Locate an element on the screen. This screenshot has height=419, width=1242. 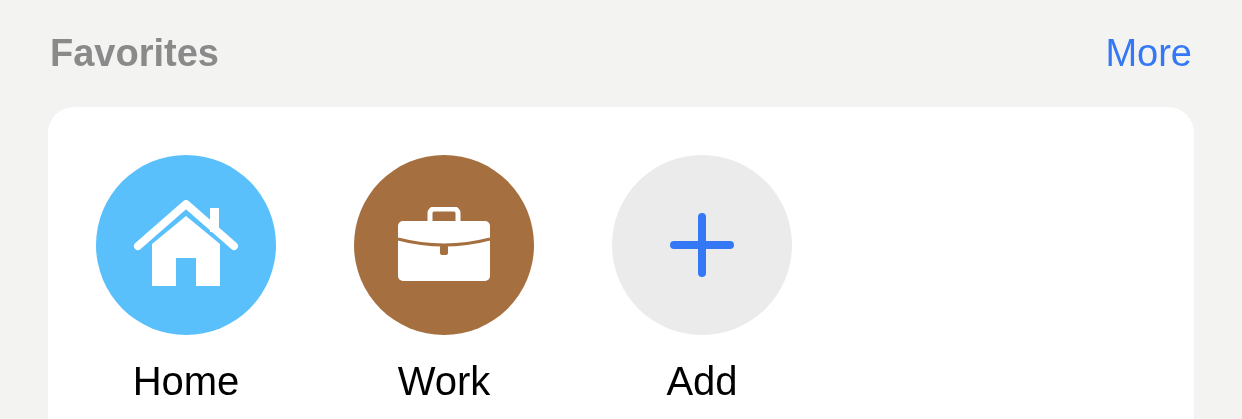
section-title: Favorites is located at coordinates (134, 53).